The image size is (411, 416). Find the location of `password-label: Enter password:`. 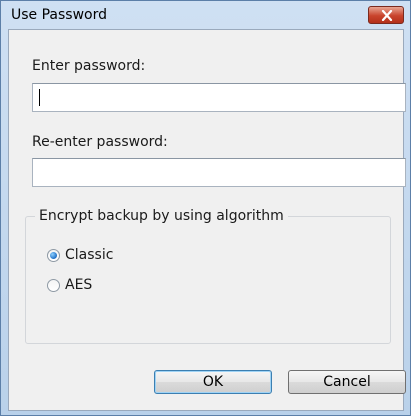

password-label: Enter password: is located at coordinates (89, 66).